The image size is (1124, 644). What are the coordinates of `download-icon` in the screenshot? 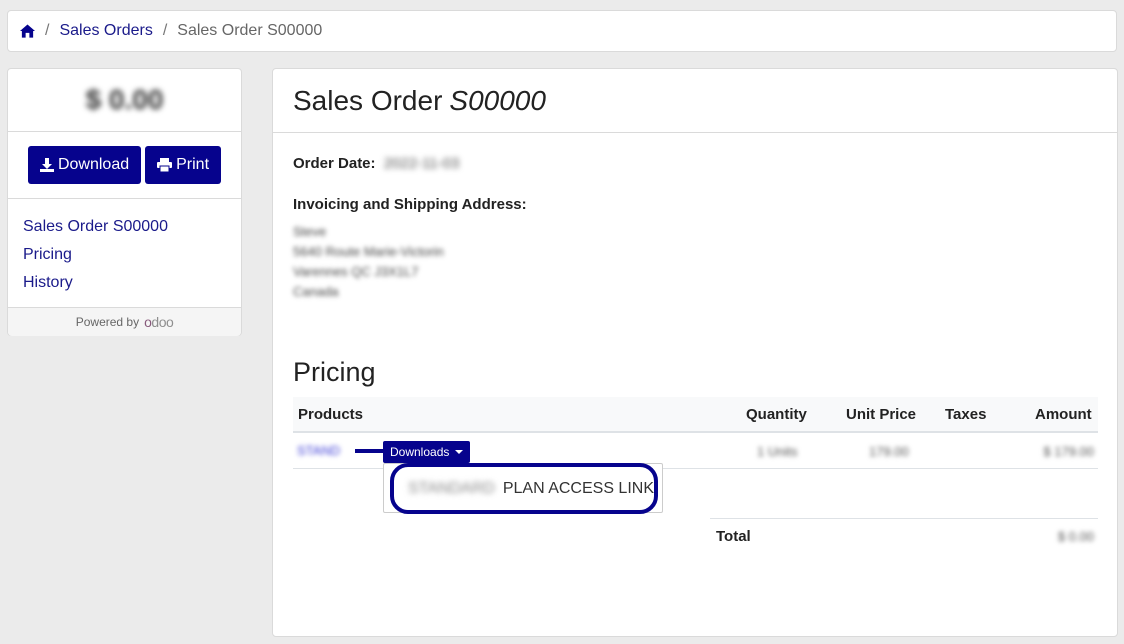 It's located at (46, 165).